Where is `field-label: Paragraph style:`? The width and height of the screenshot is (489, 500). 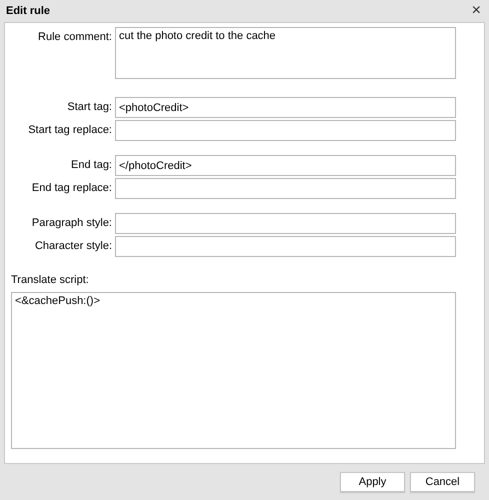
field-label: Paragraph style: is located at coordinates (71, 223).